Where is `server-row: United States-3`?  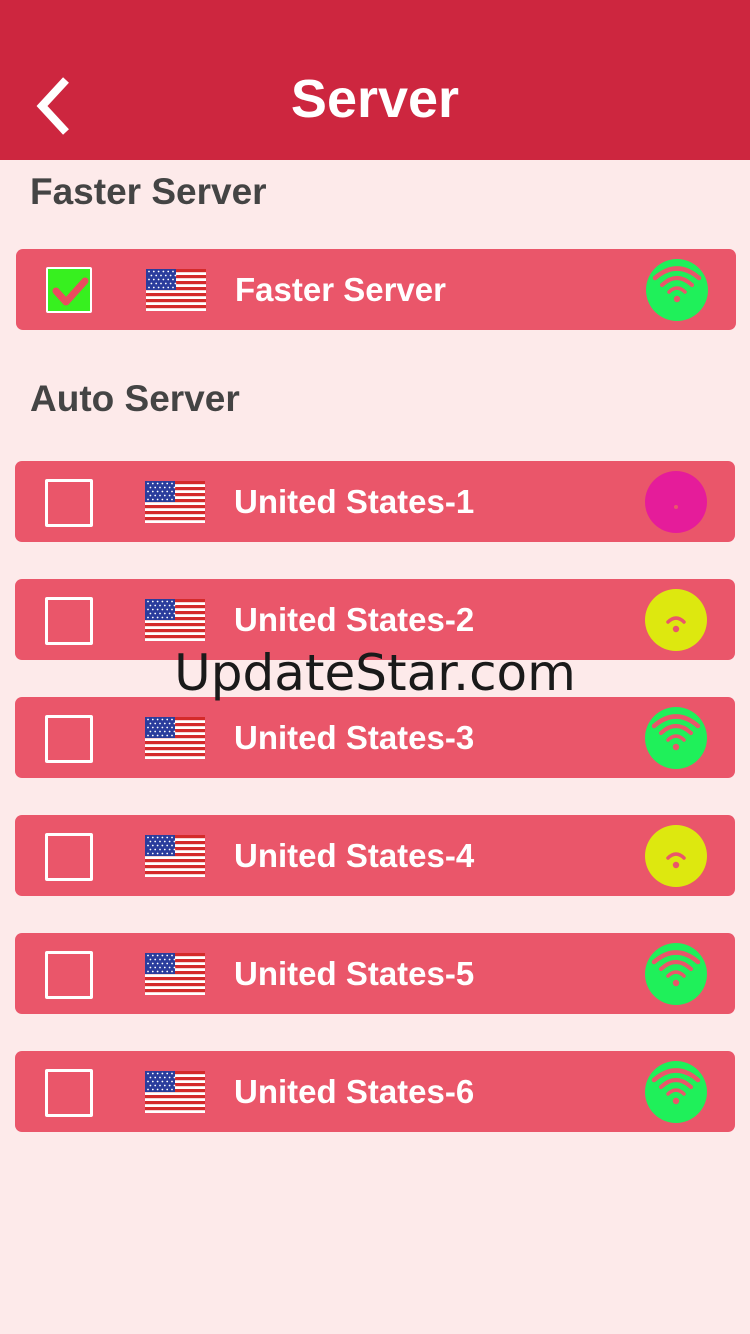 server-row: United States-3 is located at coordinates (375, 737).